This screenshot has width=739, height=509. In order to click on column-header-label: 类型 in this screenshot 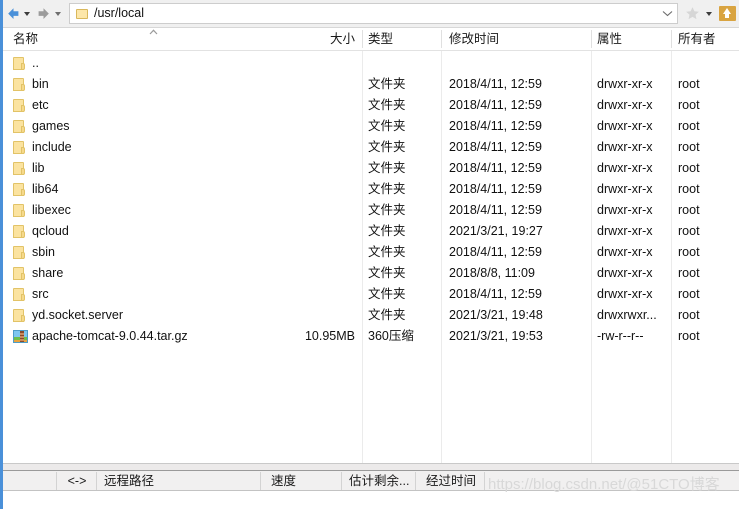, I will do `click(381, 39)`.